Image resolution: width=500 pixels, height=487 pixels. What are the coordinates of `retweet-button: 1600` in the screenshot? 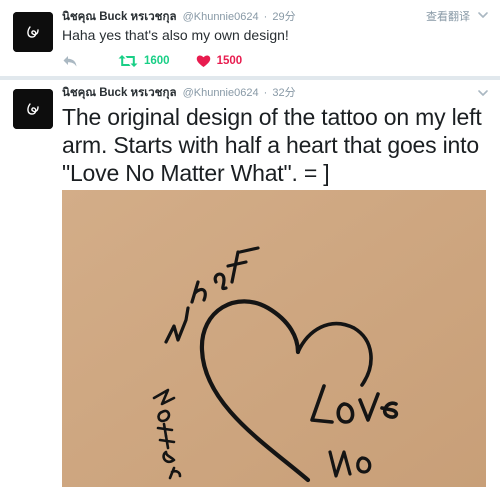 It's located at (144, 61).